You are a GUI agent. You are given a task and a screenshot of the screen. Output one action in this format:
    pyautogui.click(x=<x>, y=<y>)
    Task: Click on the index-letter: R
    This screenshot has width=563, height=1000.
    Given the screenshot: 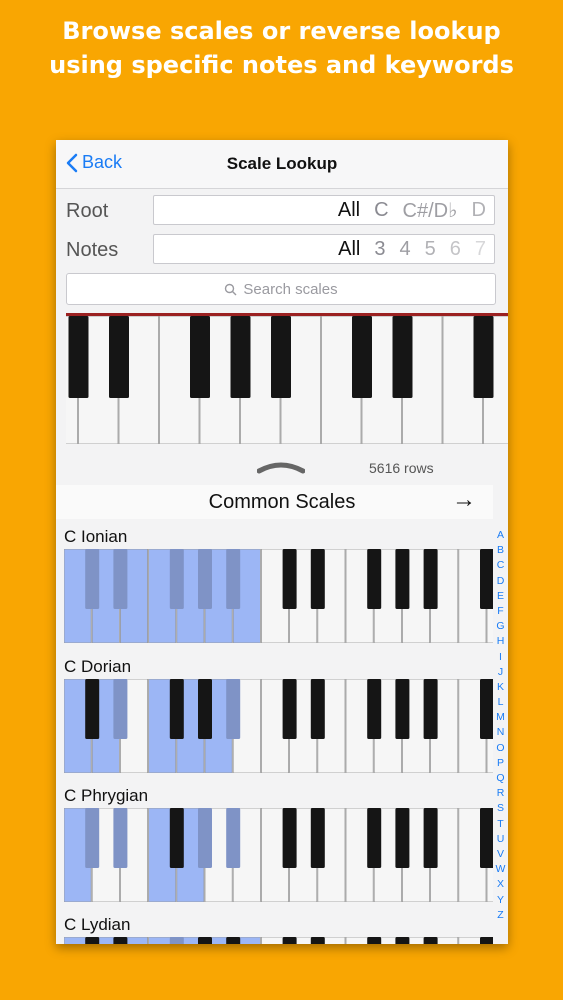 What is the action you would take?
    pyautogui.click(x=500, y=793)
    